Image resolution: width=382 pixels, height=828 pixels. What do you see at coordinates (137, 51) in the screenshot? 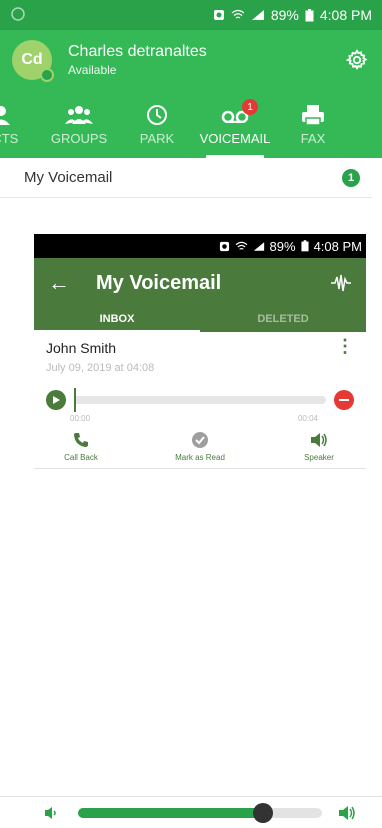
I see `user-name: Charles detranaltes` at bounding box center [137, 51].